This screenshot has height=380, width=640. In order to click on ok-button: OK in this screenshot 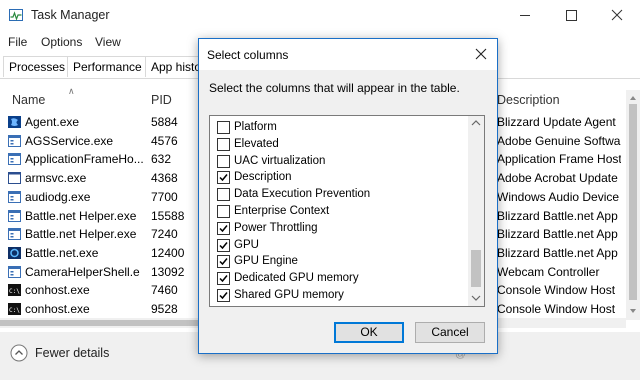, I will do `click(369, 332)`.